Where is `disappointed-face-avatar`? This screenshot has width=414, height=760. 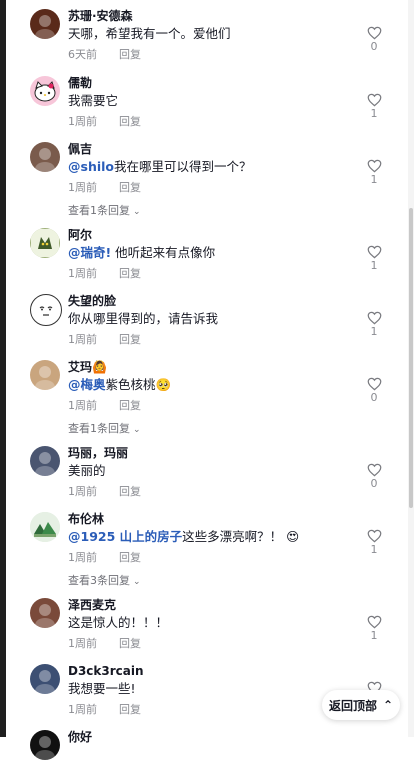
disappointed-face-avatar is located at coordinates (46, 310).